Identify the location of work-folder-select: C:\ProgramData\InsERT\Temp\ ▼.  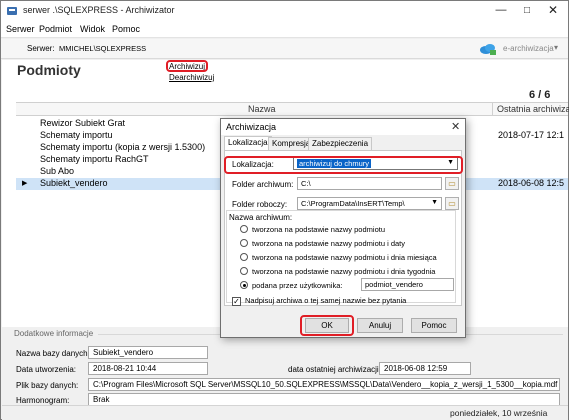
(369, 203).